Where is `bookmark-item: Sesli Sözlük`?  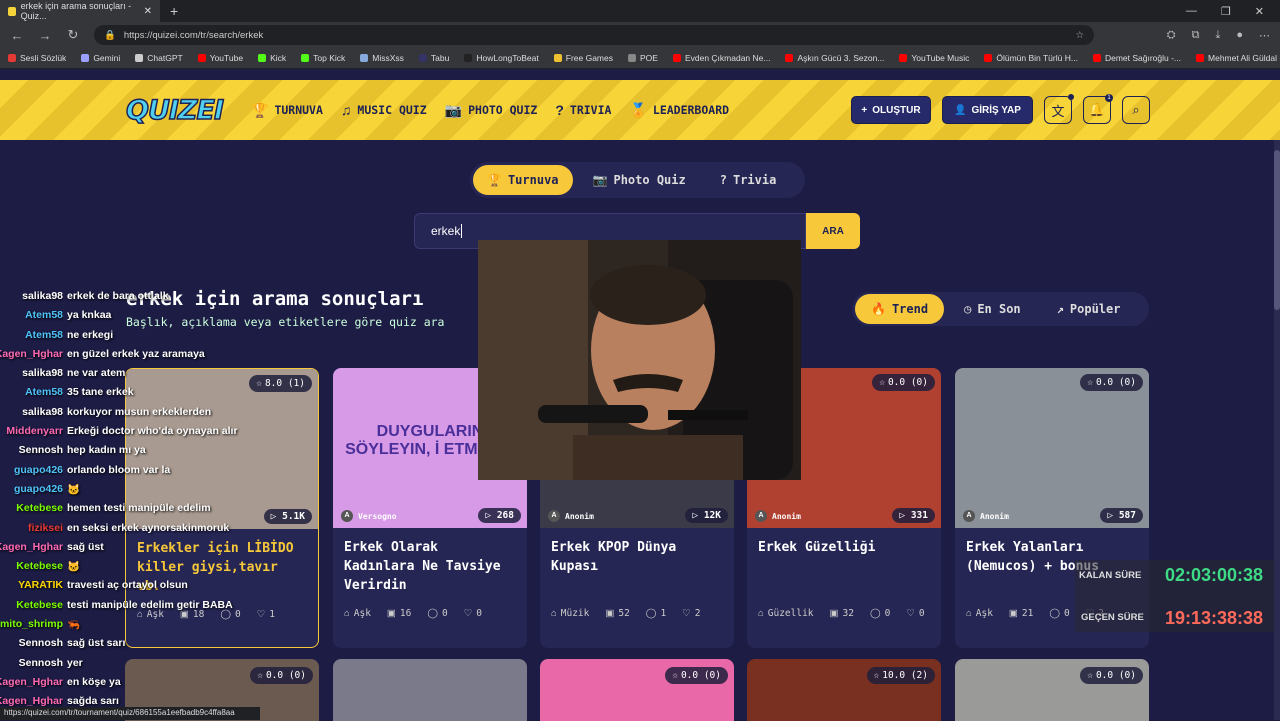 bookmark-item: Sesli Sözlük is located at coordinates (37, 58).